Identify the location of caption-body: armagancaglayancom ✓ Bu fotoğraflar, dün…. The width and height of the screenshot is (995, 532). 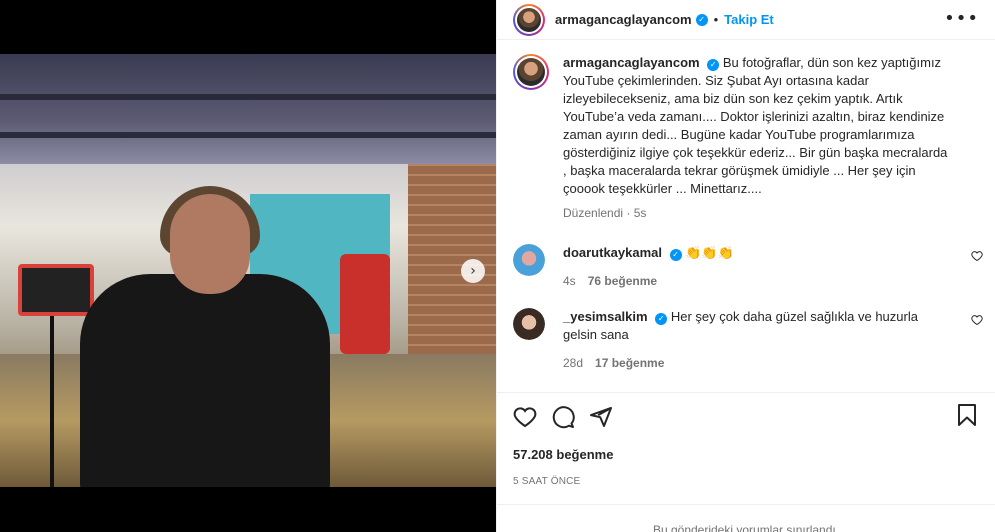
(771, 138).